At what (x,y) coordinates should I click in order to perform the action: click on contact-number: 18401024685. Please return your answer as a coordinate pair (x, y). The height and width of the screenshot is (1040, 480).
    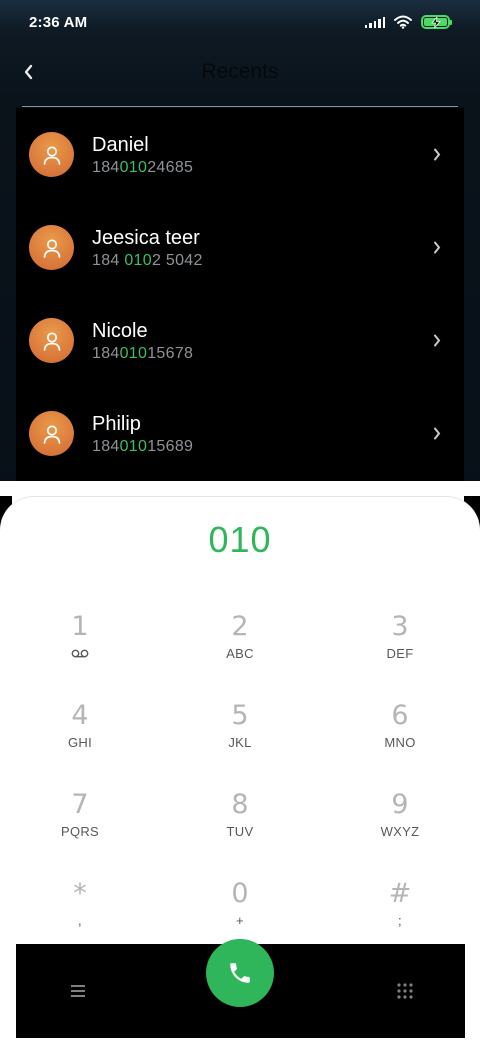
    Looking at the image, I should click on (142, 168).